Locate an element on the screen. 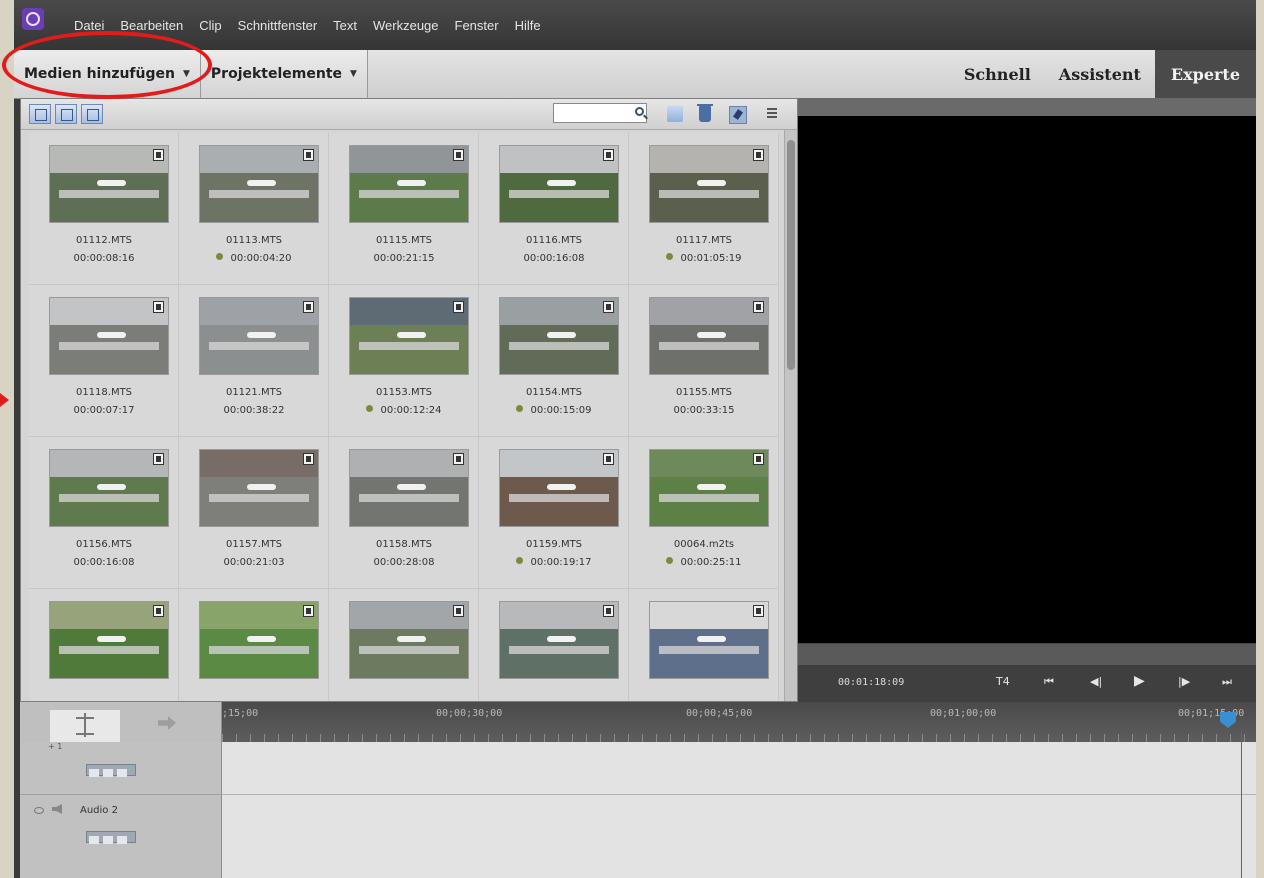 This screenshot has height=878, width=1264. clip-tile: 01121.MTS 00:00:38:22 is located at coordinates (254, 361).